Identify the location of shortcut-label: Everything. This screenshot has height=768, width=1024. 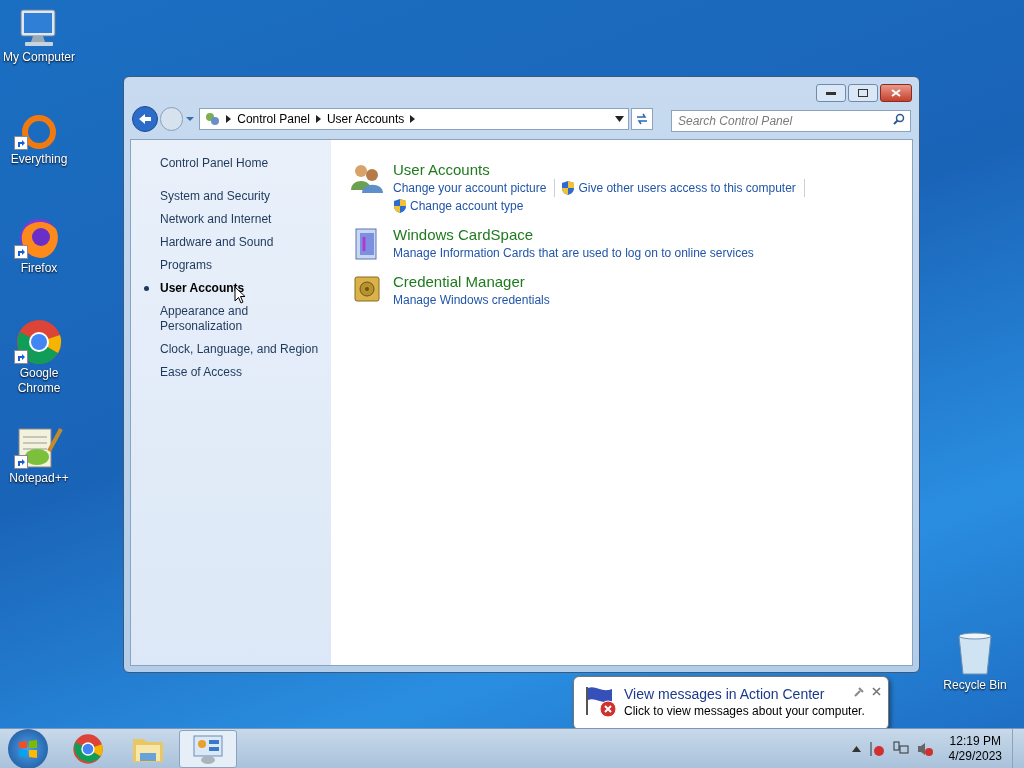
(39, 159).